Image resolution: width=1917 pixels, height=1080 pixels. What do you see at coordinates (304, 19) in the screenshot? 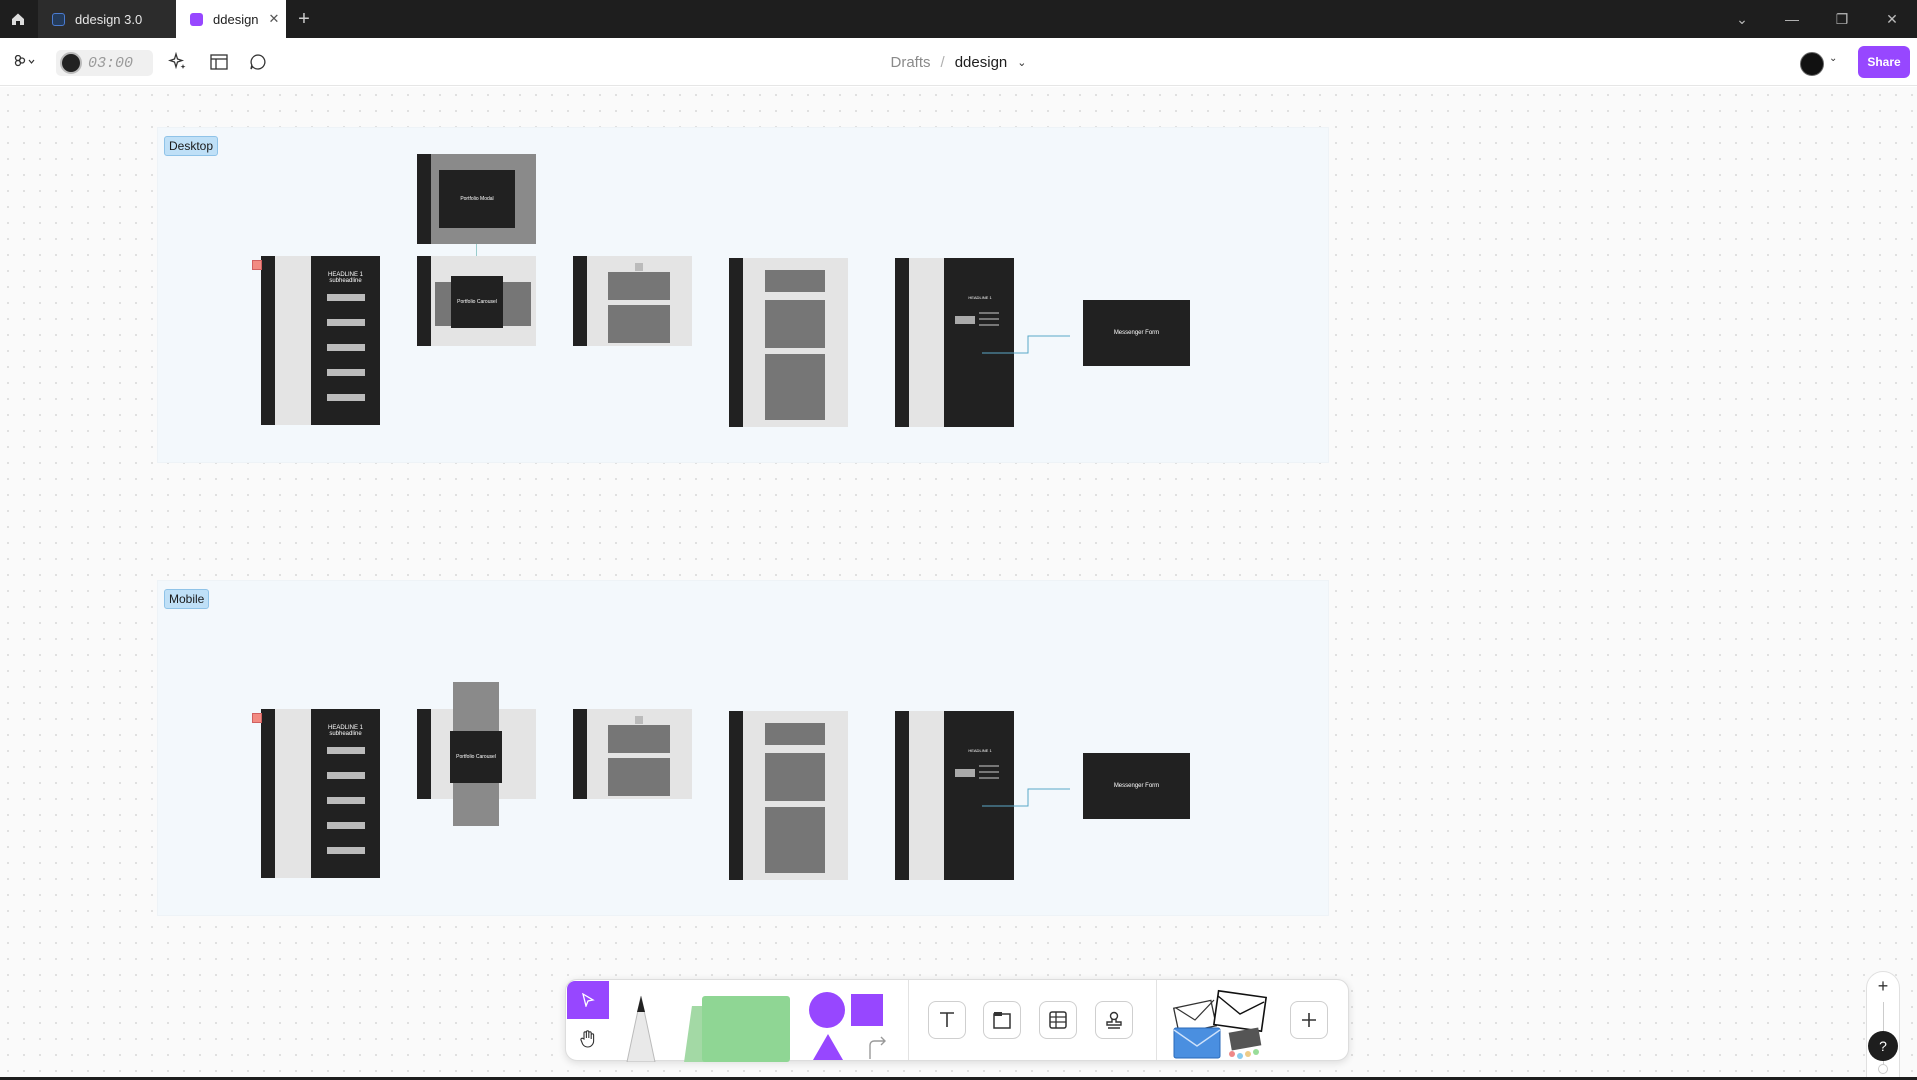
I see `new-tab-icon: +` at bounding box center [304, 19].